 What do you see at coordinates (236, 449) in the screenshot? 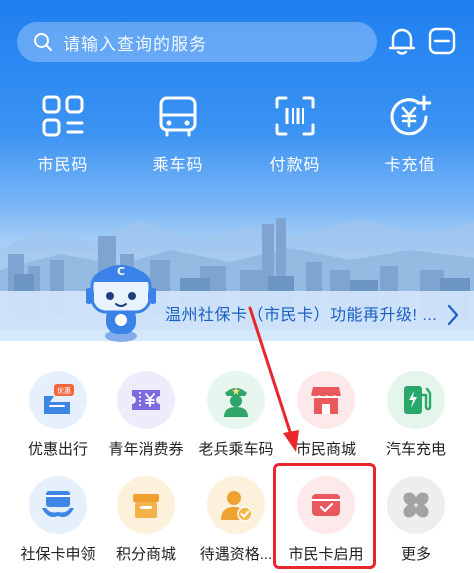
I see `service-label: 老兵乘车码` at bounding box center [236, 449].